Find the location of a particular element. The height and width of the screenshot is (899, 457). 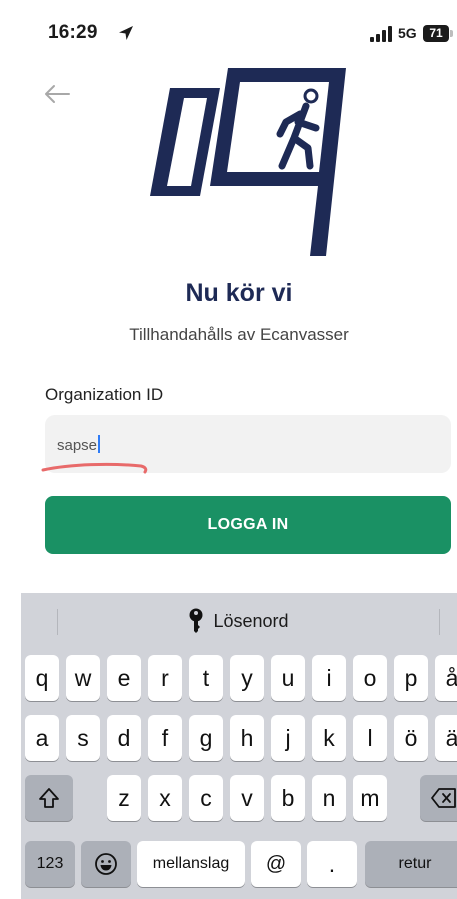

battery-level: 71 is located at coordinates (436, 33).